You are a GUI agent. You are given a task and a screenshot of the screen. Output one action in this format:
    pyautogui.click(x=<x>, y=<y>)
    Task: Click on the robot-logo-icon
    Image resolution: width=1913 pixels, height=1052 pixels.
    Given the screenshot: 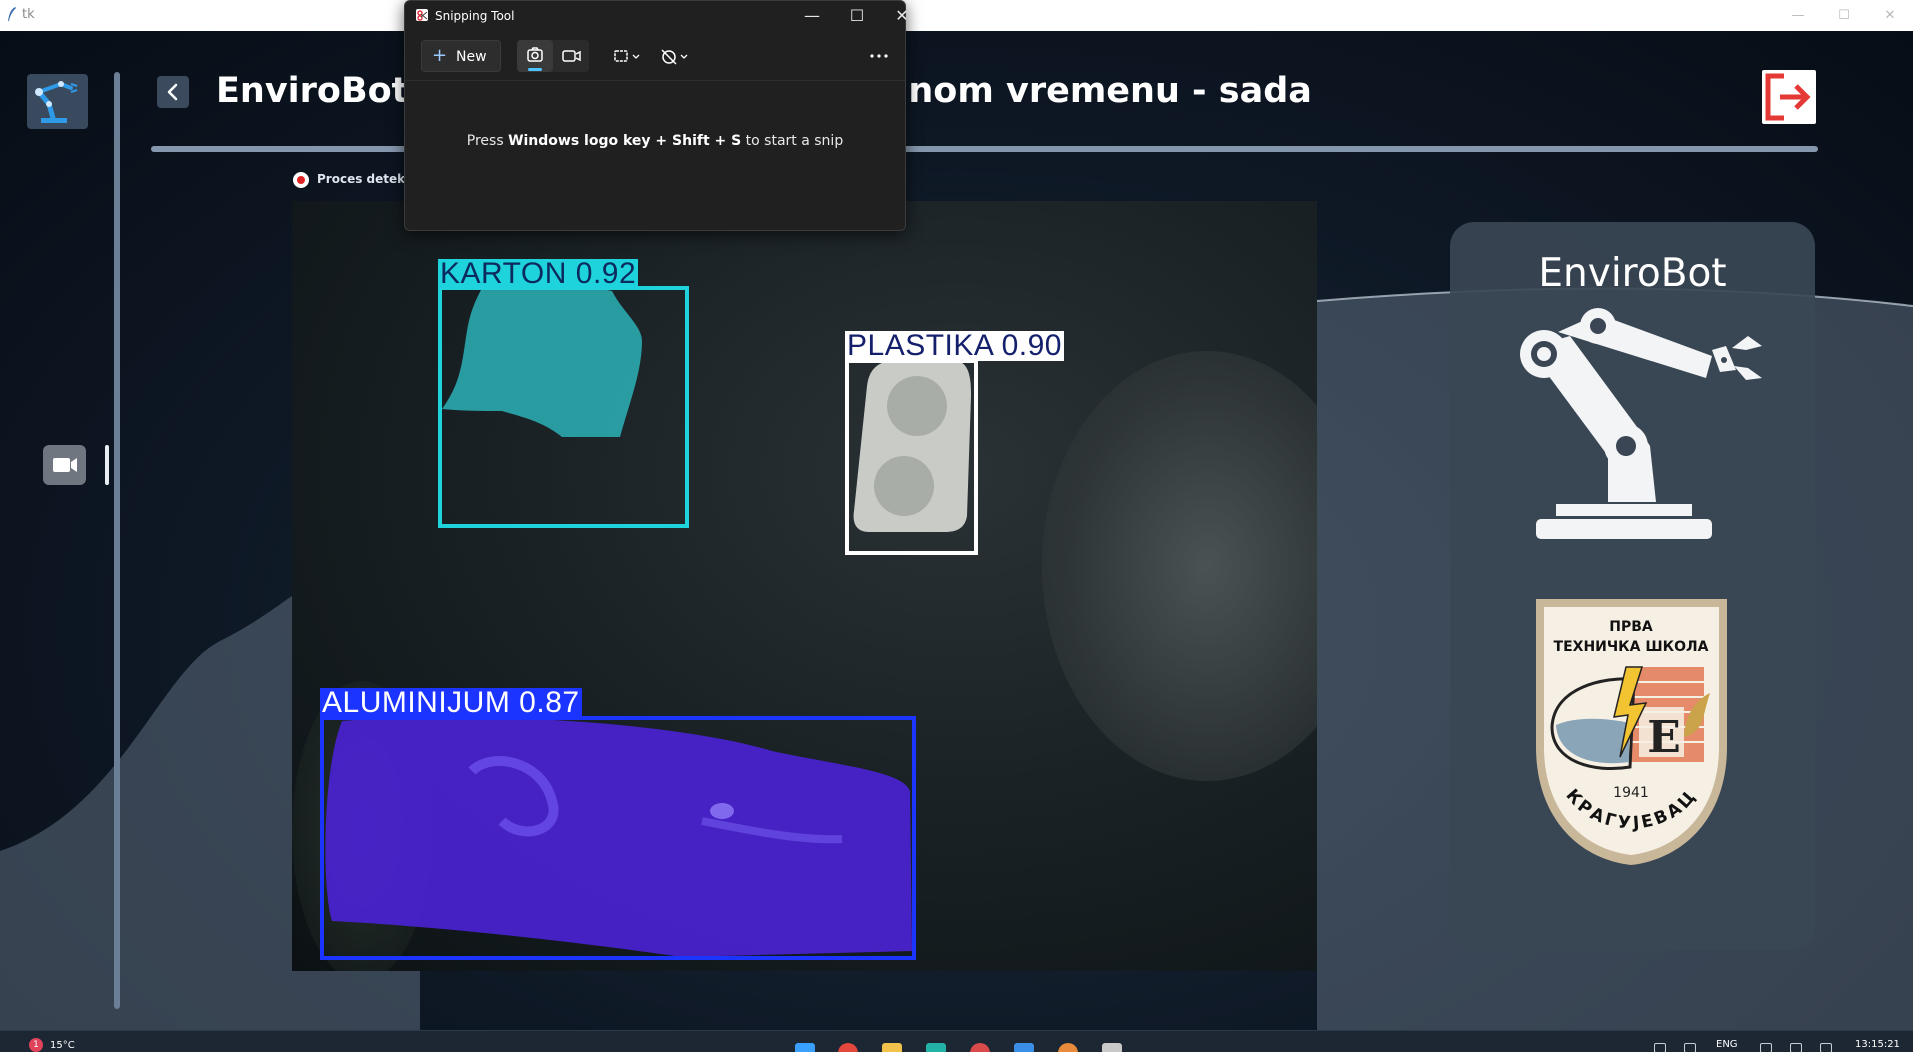 What is the action you would take?
    pyautogui.click(x=56, y=102)
    